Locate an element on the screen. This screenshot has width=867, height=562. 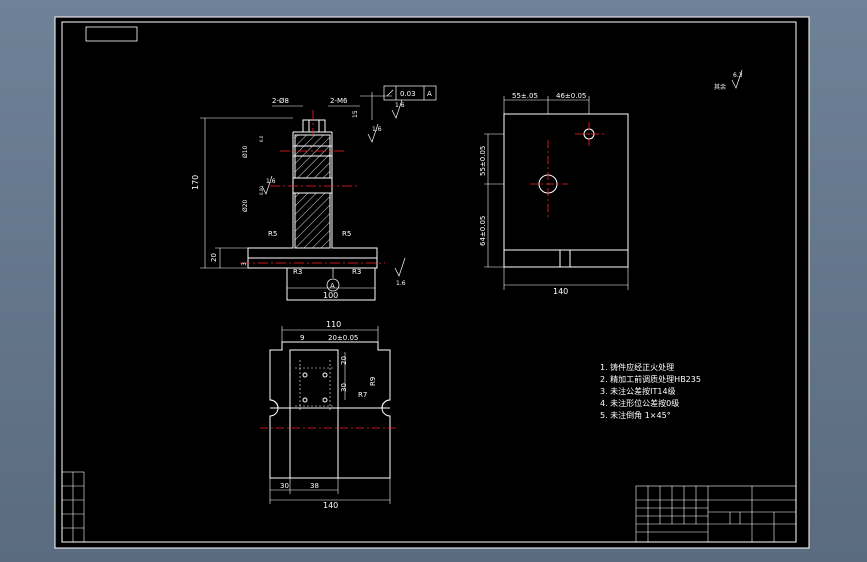
side-dim-left-upper: 55±0.05 is located at coordinates (483, 161).